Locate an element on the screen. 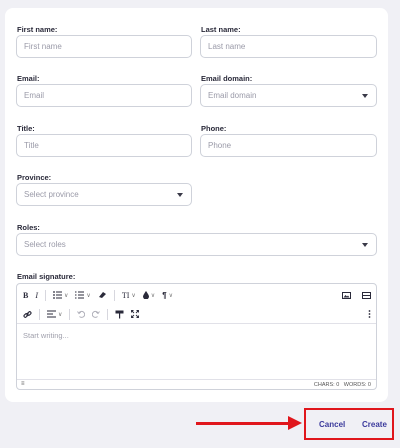  bold-button: B is located at coordinates (25, 295).